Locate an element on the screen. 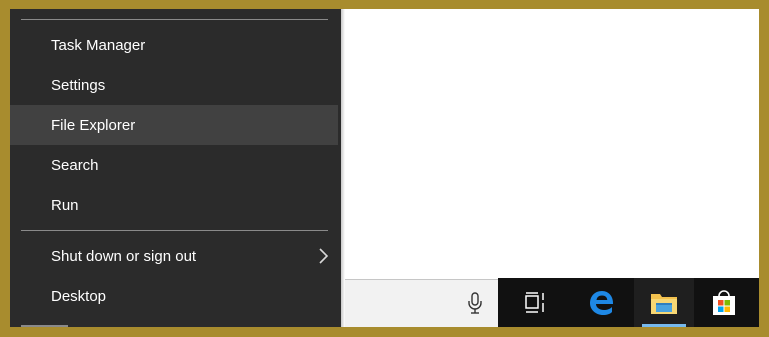  task-view-icon is located at coordinates (534, 302).